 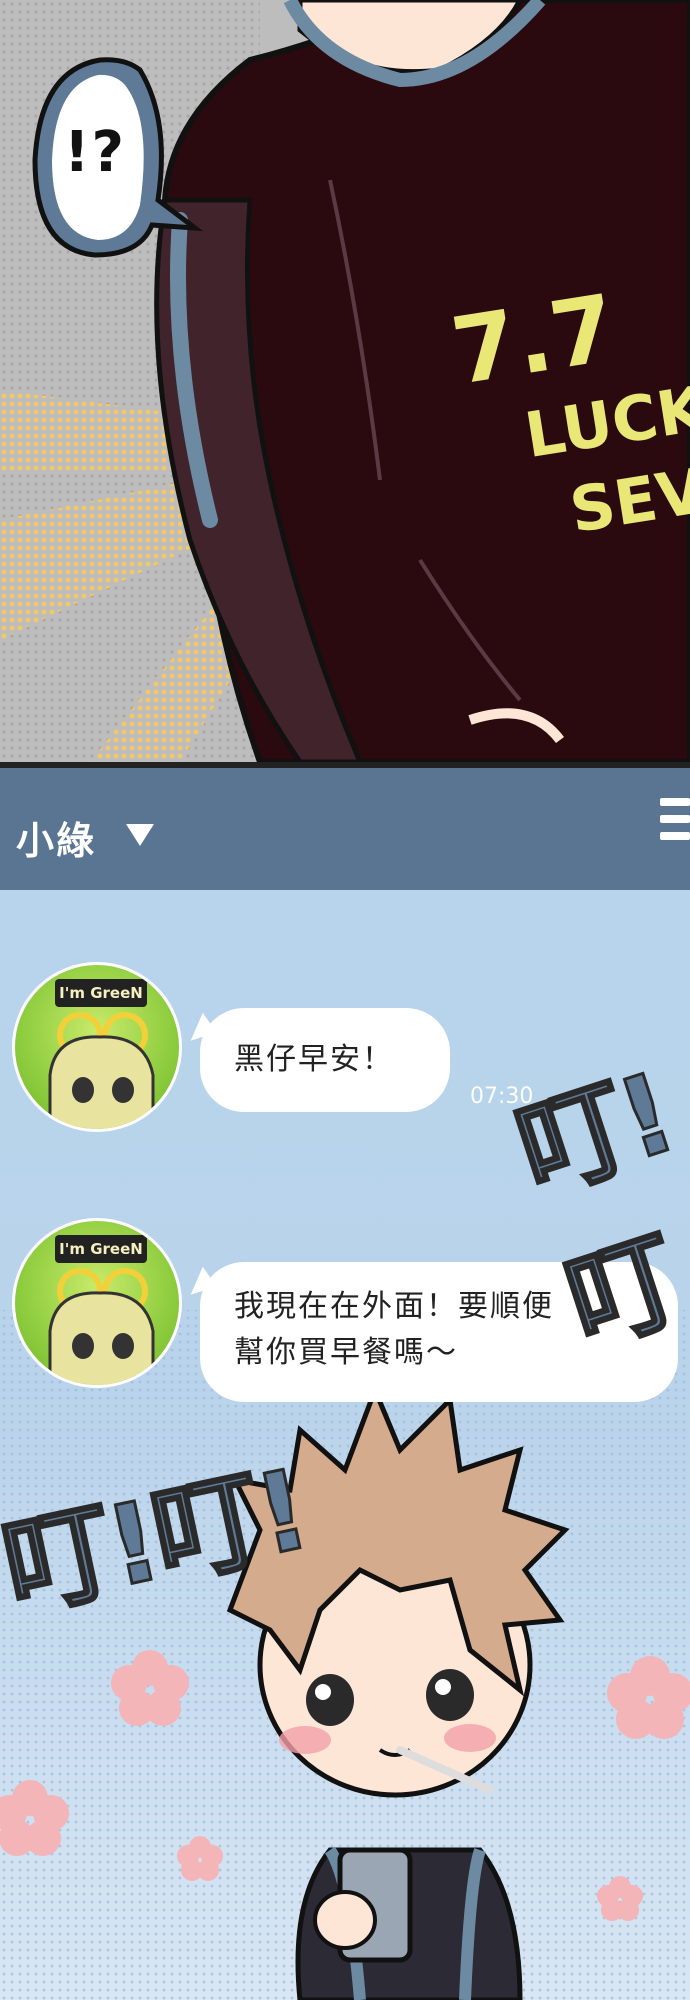 I want to click on chat-header: 小綠, so click(x=345, y=826).